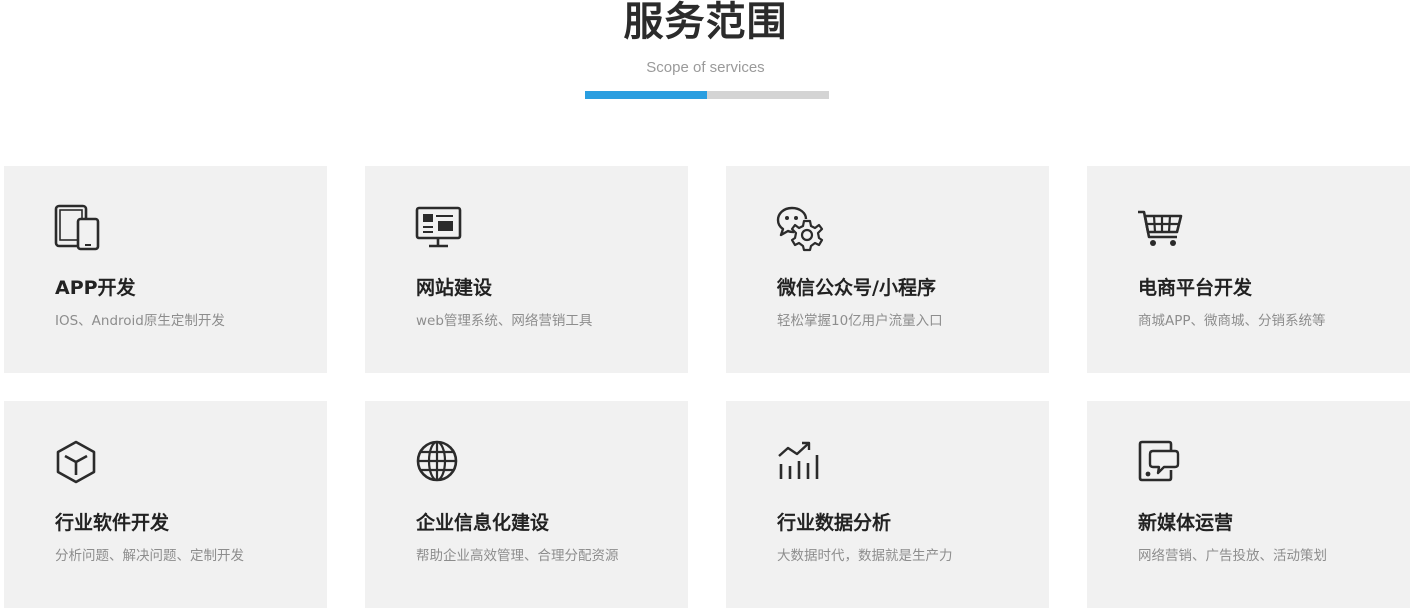 This screenshot has height=610, width=1411. Describe the element at coordinates (865, 556) in the screenshot. I see `service-desc: 大数据时代，数据就是生产力` at that location.